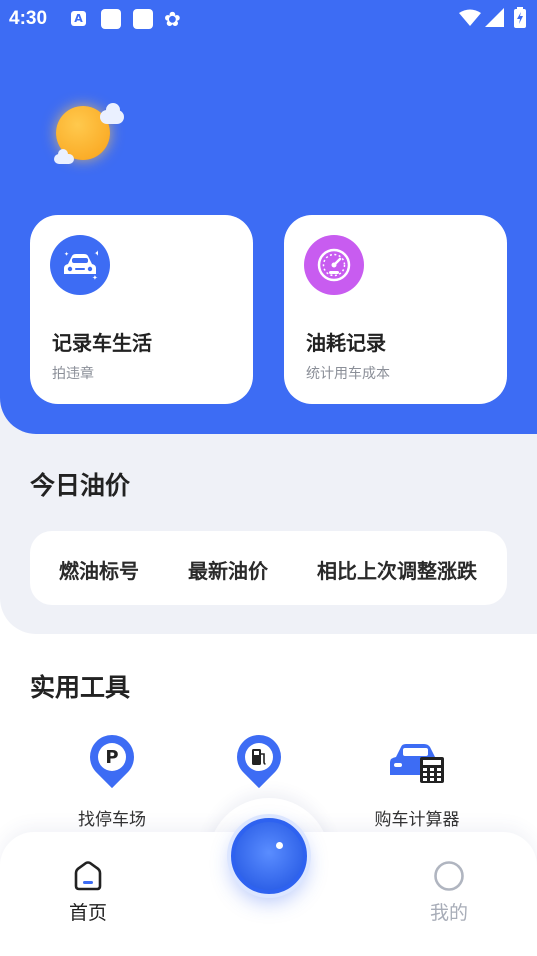 The width and height of the screenshot is (537, 956). I want to click on speedometer-icon, so click(334, 265).